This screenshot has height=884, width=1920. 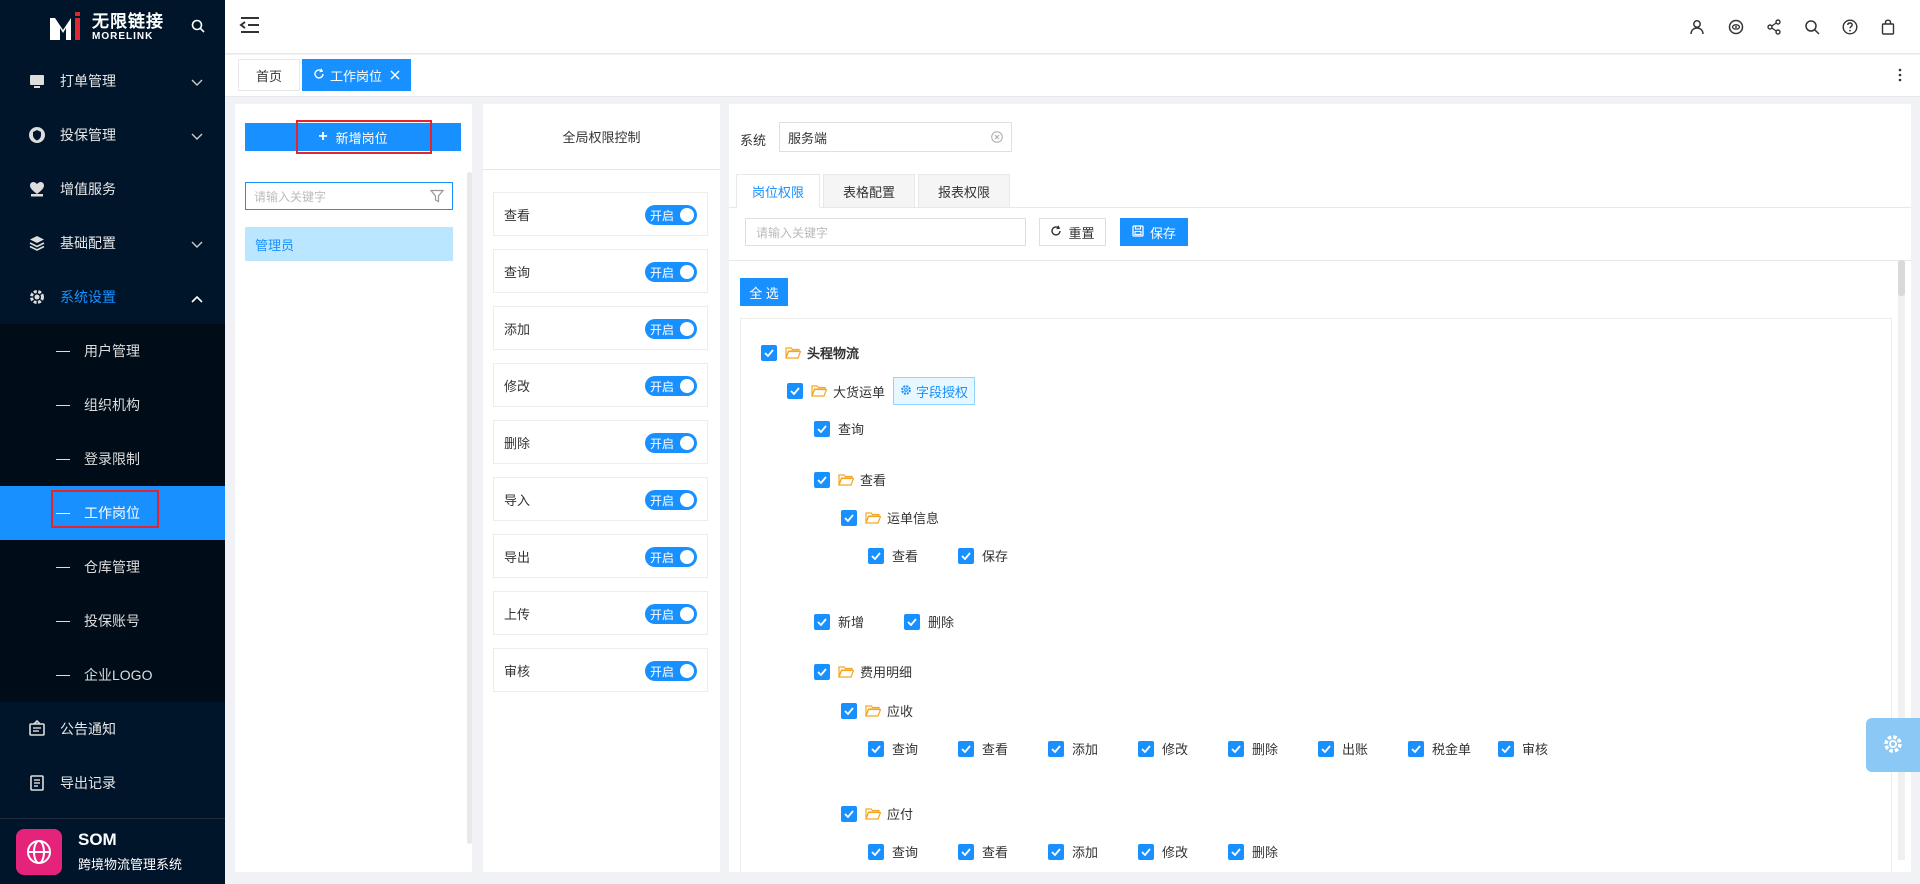 What do you see at coordinates (893, 851) in the screenshot?
I see `tree-node-payable-op: 查询` at bounding box center [893, 851].